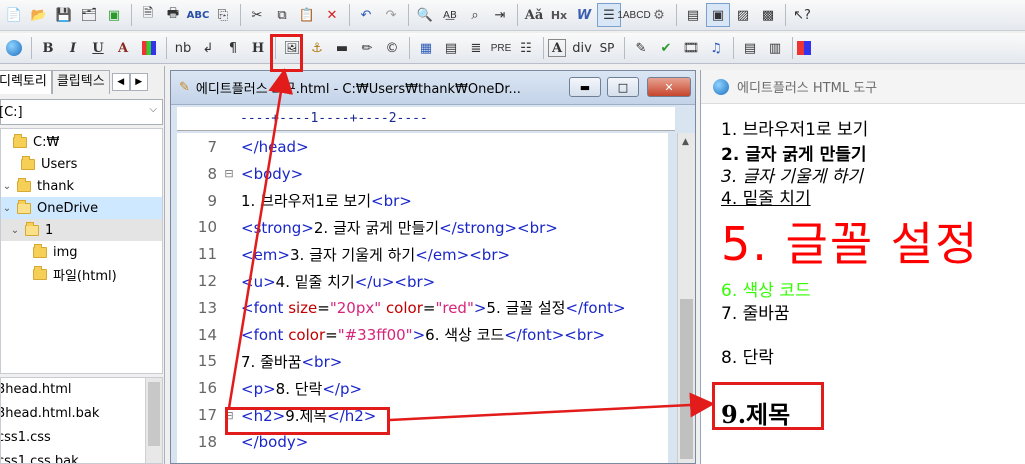 This screenshot has width=1025, height=464. Describe the element at coordinates (332, 15) in the screenshot. I see `delete-icon: ✕` at that location.